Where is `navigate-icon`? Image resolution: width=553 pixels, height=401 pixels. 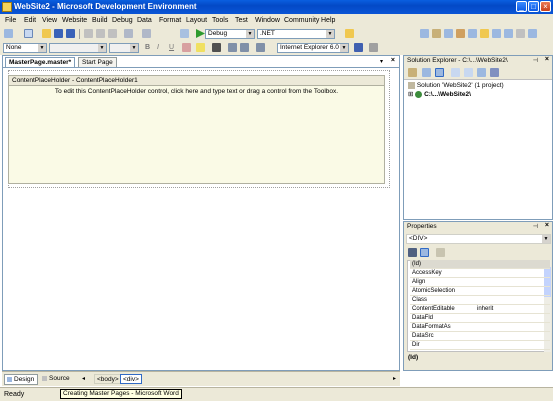
navigate-icon is located at coordinates (184, 33).